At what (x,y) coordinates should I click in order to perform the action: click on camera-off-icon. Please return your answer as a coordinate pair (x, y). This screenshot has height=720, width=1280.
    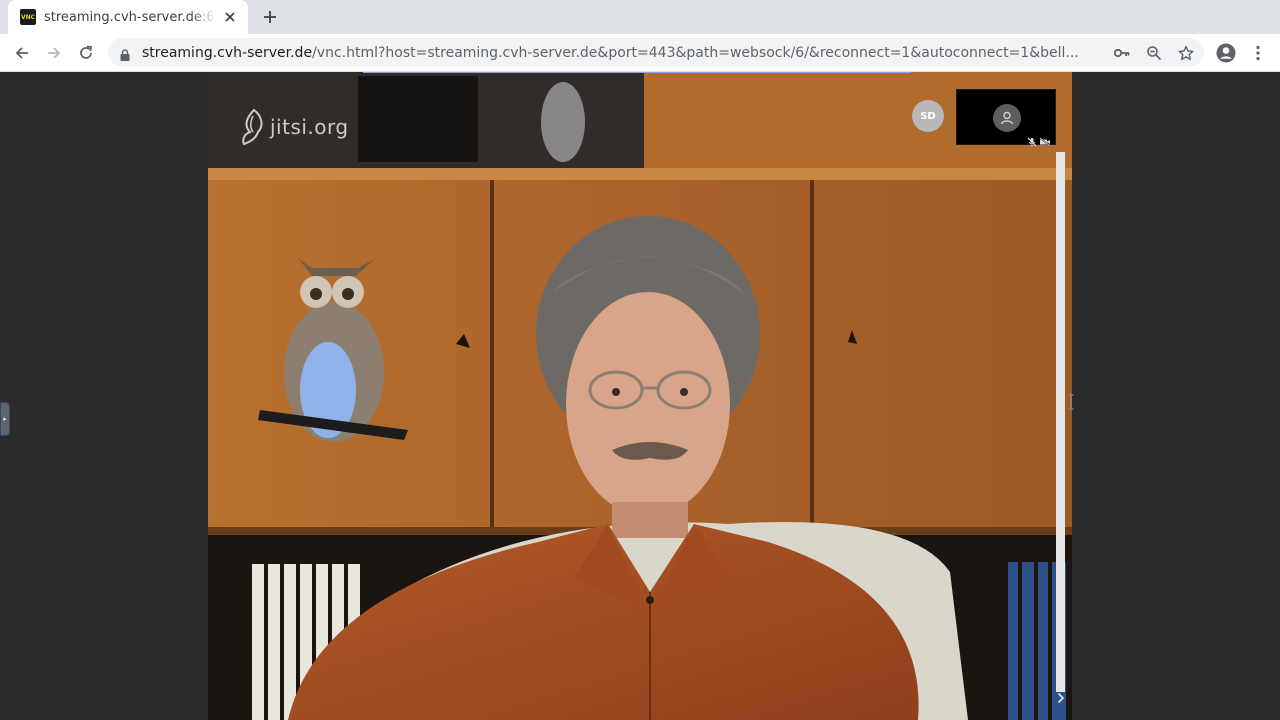
    Looking at the image, I should click on (1045, 141).